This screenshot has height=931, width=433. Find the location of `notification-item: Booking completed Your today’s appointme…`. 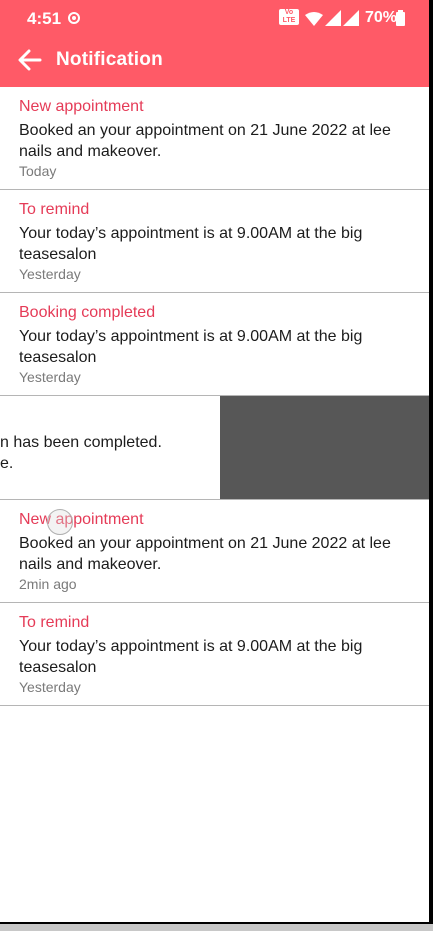

notification-item: Booking completed Your today’s appointme… is located at coordinates (214, 344).